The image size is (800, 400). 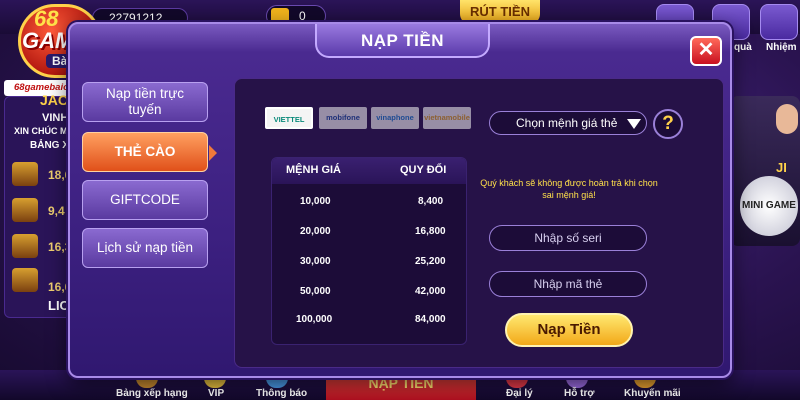 What do you see at coordinates (447, 118) in the screenshot?
I see `carrier-vietnamobile: vietnamobile` at bounding box center [447, 118].